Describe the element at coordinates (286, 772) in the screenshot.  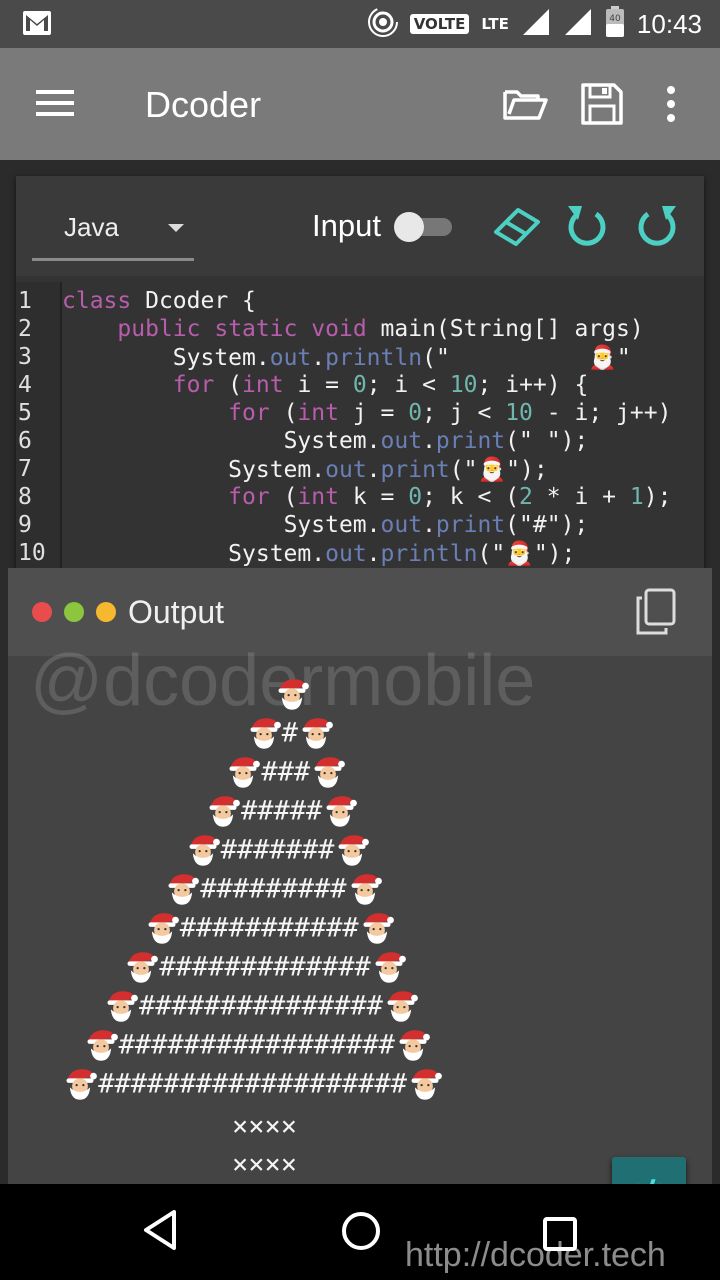
I see `tree-hashes: ###` at that location.